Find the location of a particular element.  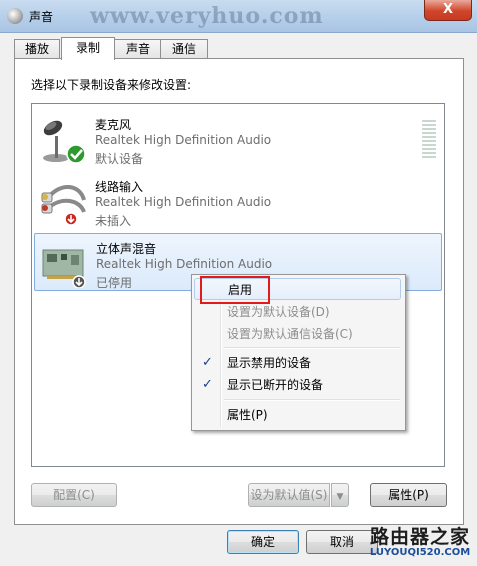

device-status: 未插入 is located at coordinates (113, 221).